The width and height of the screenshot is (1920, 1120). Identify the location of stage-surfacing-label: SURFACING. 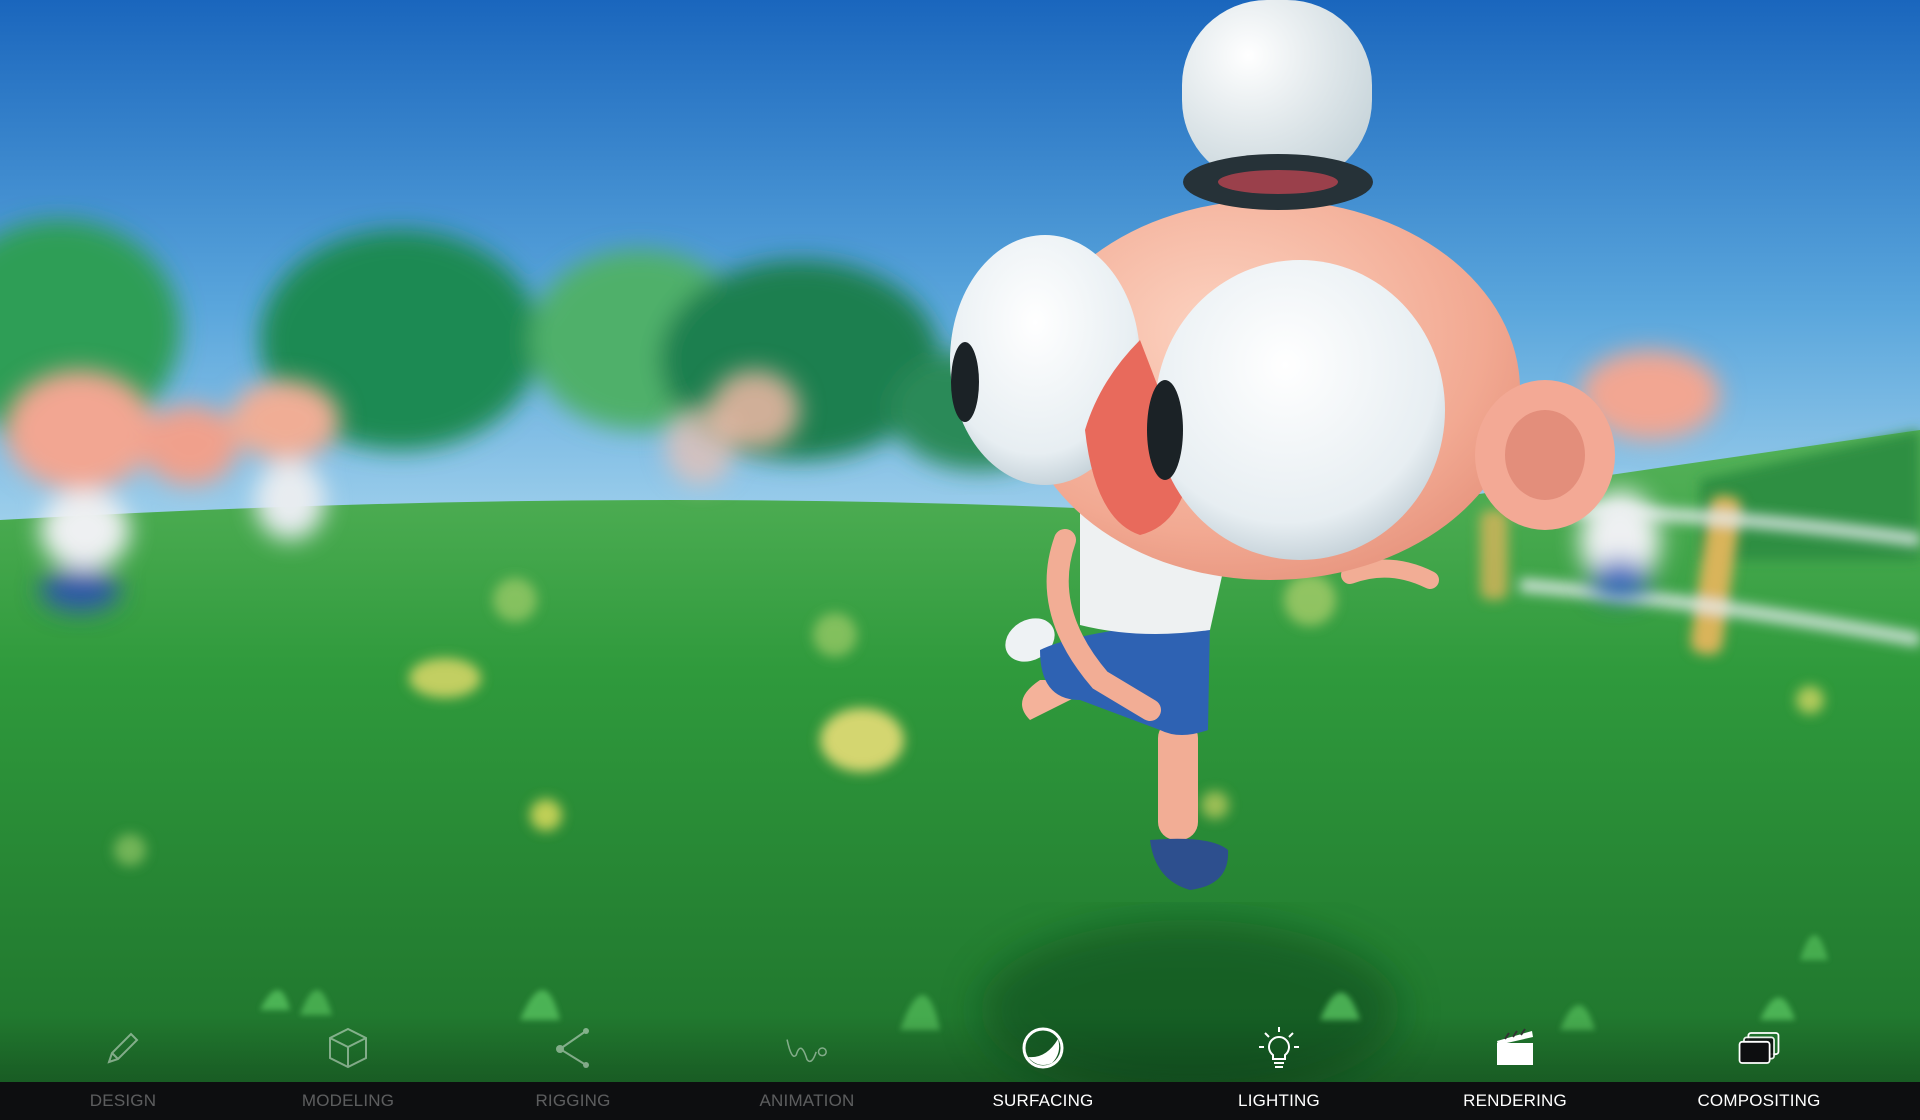
(1043, 1100).